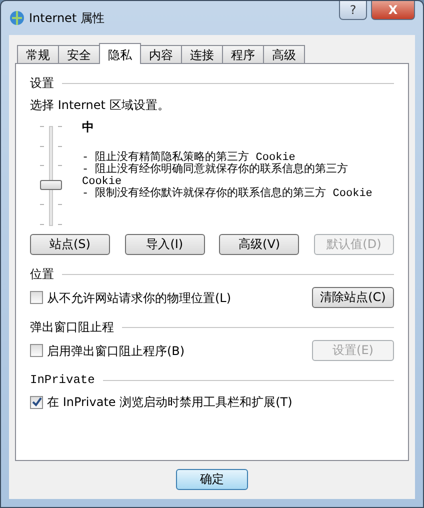 The height and width of the screenshot is (508, 424). Describe the element at coordinates (353, 10) in the screenshot. I see `help-button: ?` at that location.